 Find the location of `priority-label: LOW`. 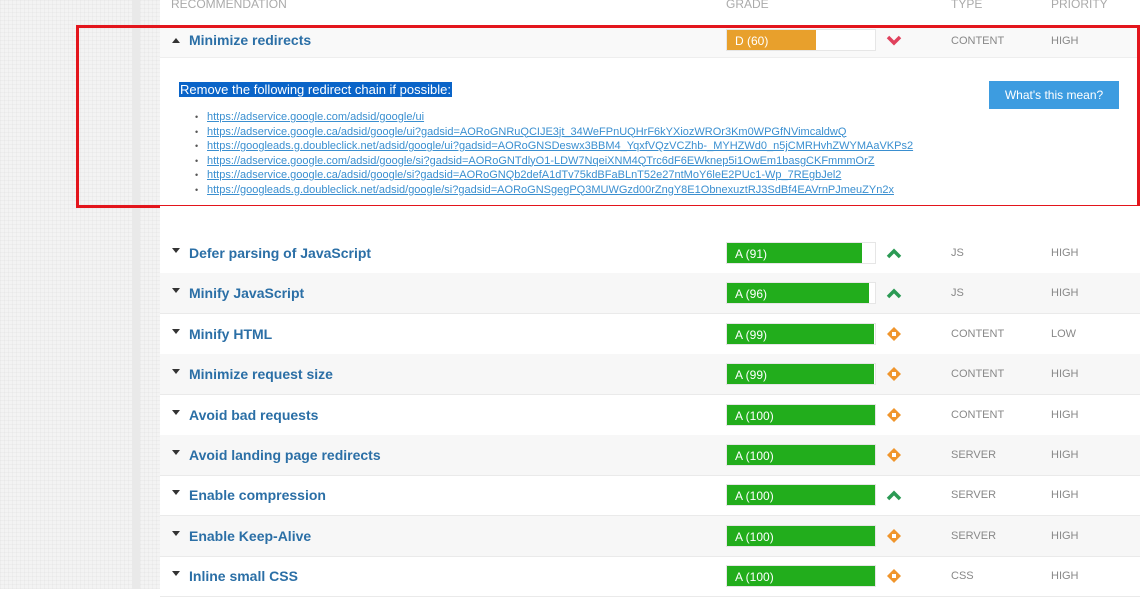

priority-label: LOW is located at coordinates (1064, 334).